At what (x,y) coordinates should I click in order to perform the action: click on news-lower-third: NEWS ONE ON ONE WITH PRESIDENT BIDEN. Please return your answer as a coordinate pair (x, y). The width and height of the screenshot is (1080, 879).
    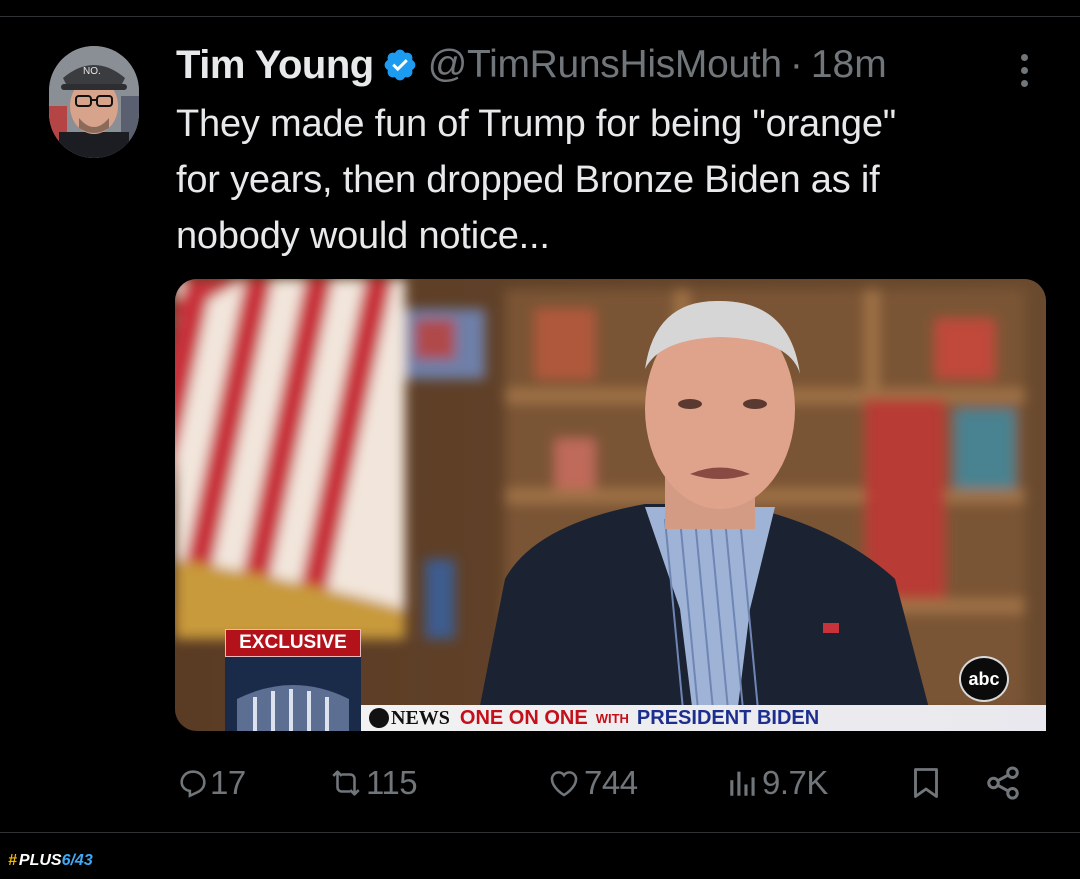
    Looking at the image, I should click on (703, 718).